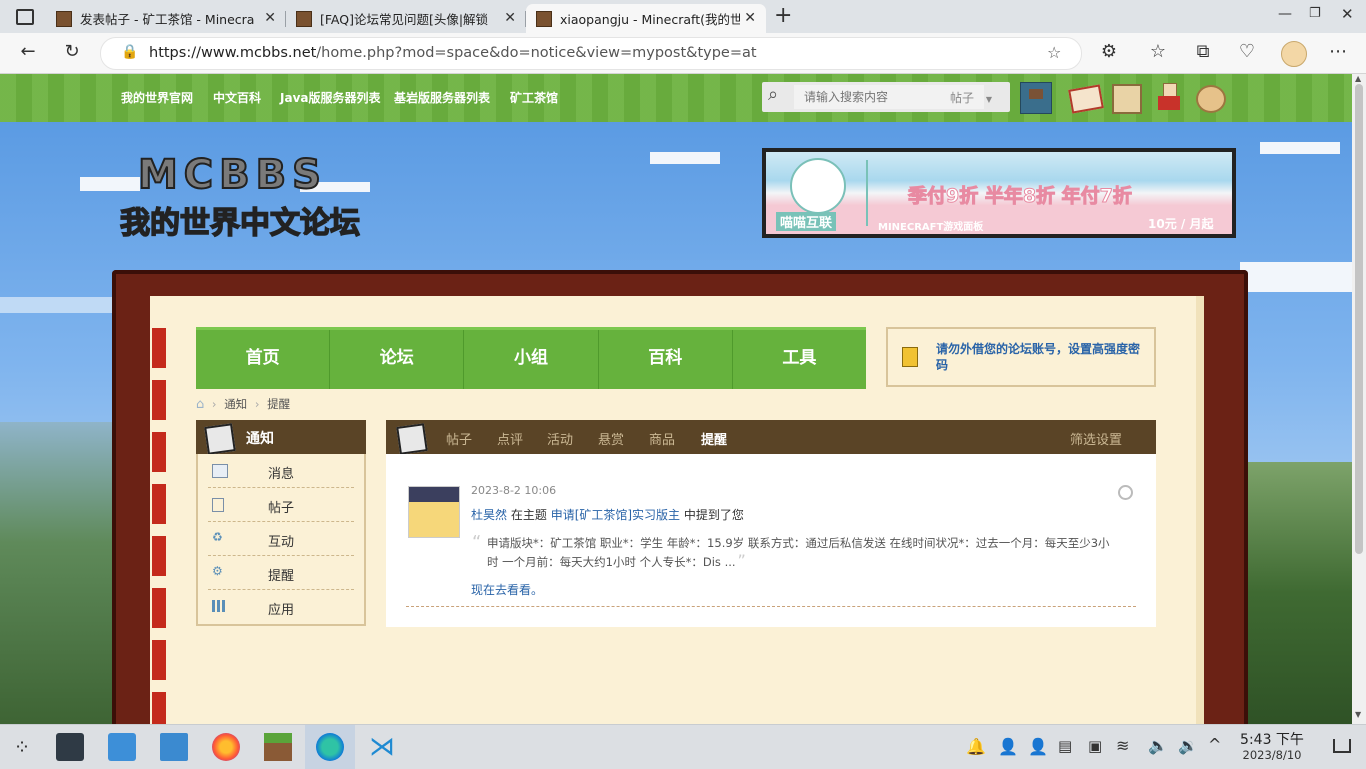 This screenshot has width=1366, height=769. What do you see at coordinates (220, 439) in the screenshot?
I see `notice-badge-icon` at bounding box center [220, 439].